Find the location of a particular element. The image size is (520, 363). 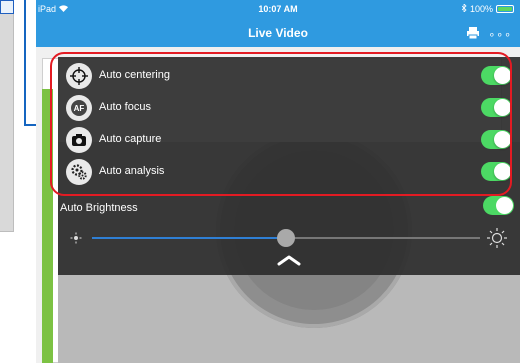

brightness-low-icon is located at coordinates (76, 237).